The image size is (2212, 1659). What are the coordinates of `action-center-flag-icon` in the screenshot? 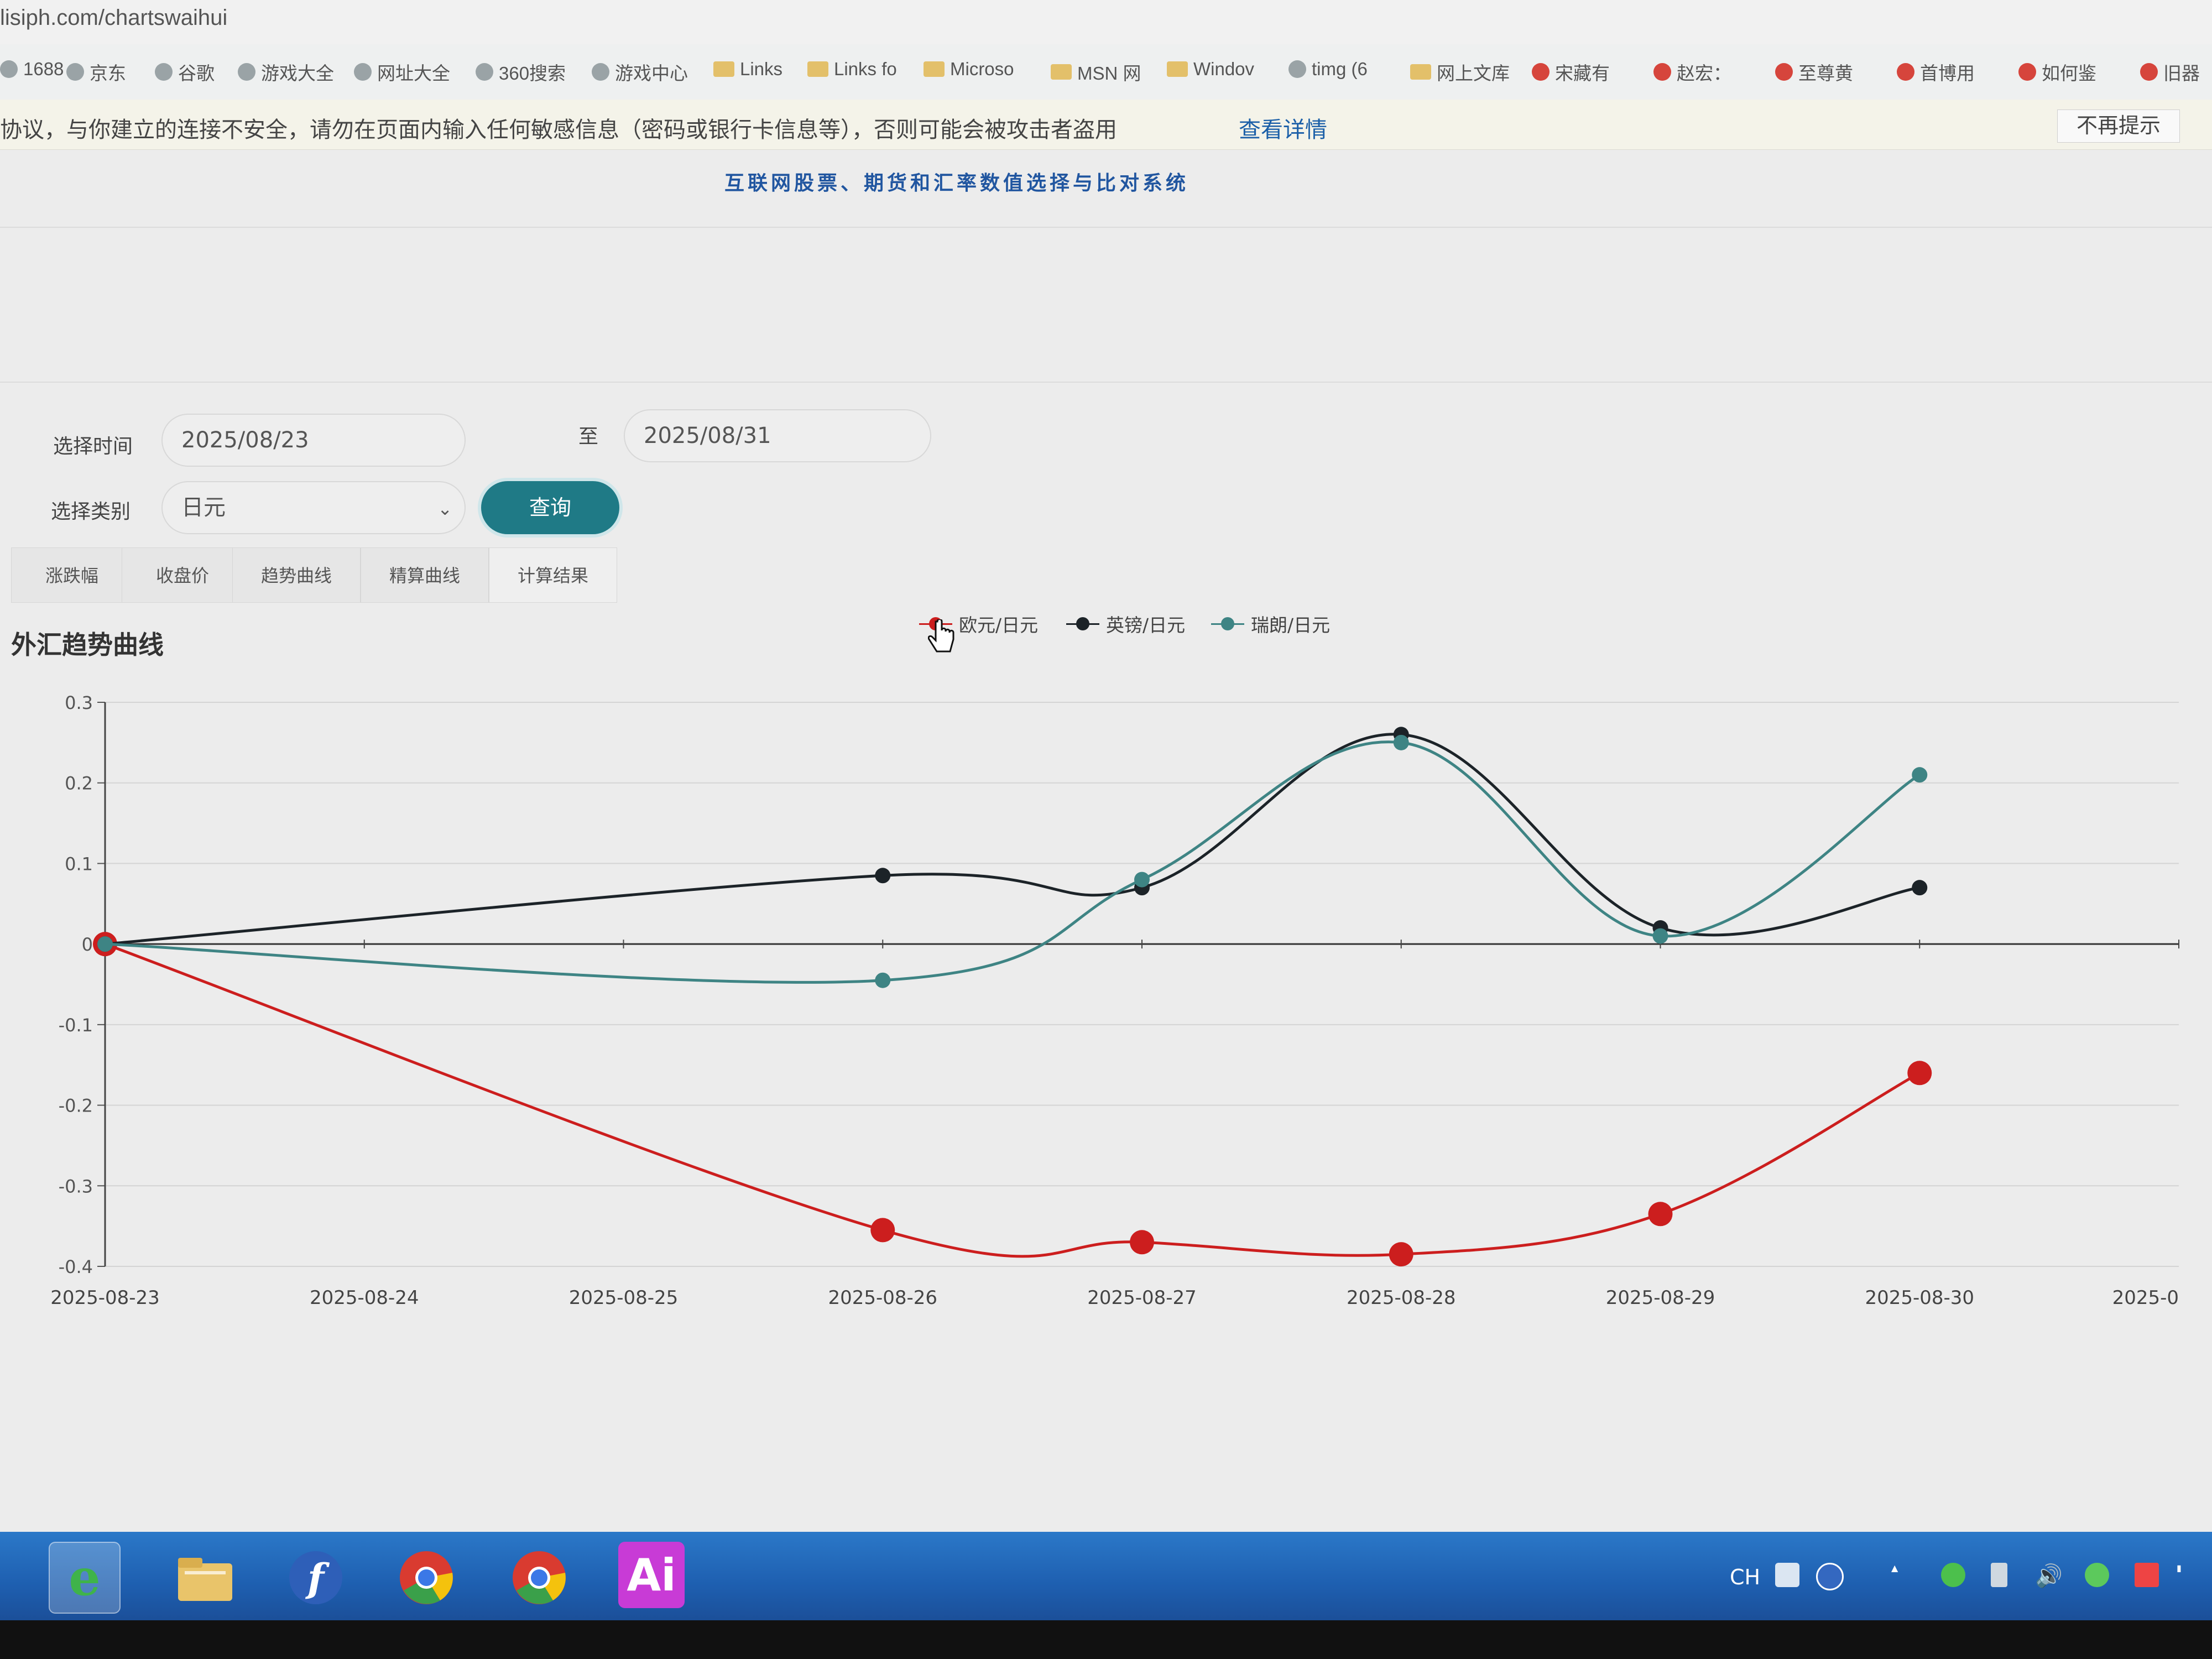 It's located at (2147, 1575).